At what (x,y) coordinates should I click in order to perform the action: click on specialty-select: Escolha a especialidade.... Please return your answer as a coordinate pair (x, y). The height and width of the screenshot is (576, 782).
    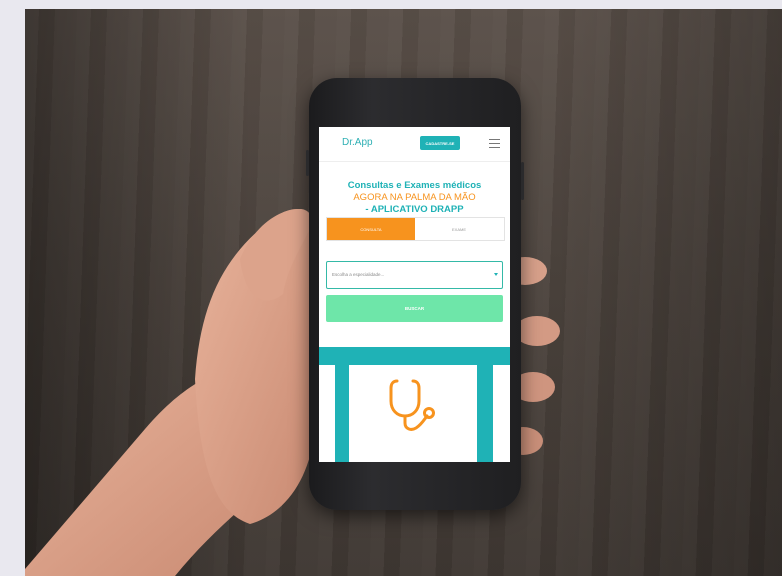
    Looking at the image, I should click on (414, 275).